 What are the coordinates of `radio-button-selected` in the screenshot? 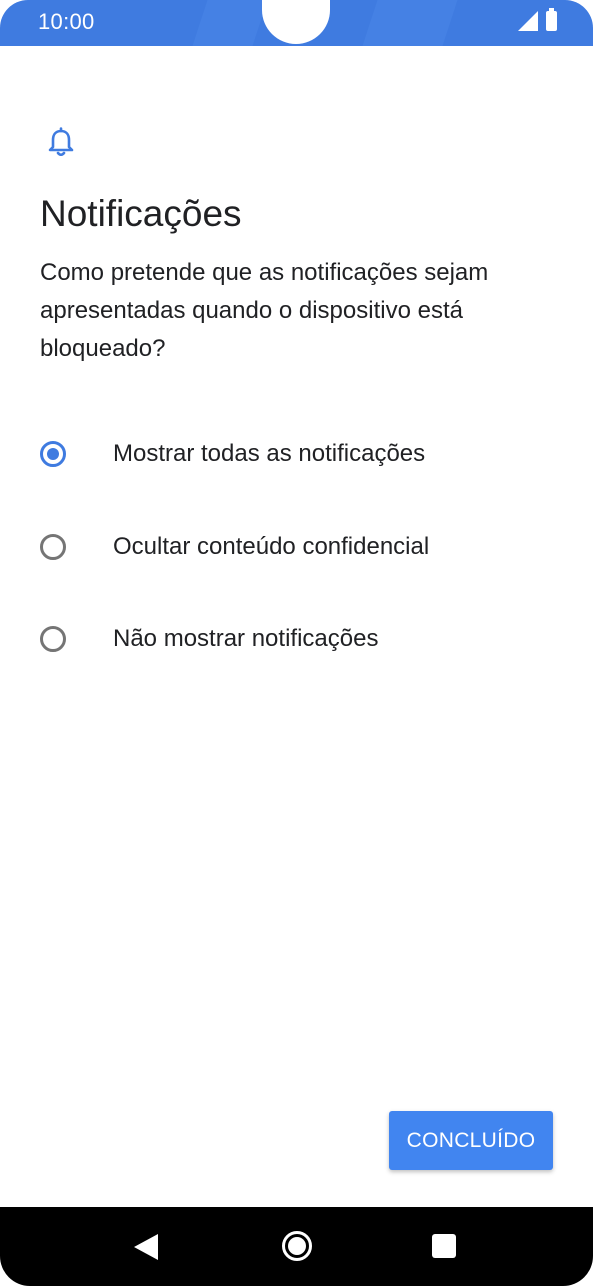 It's located at (53, 454).